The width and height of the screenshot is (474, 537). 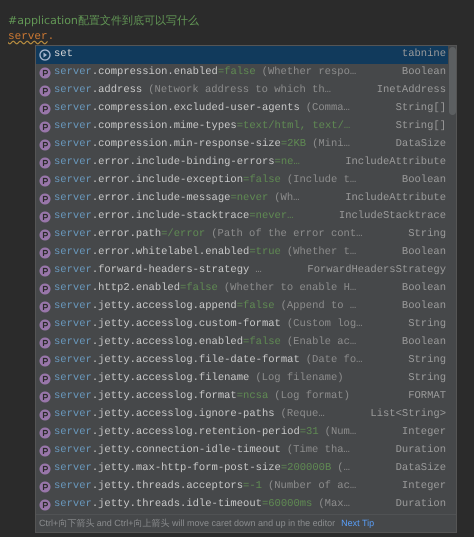 What do you see at coordinates (168, 486) in the screenshot?
I see `property-name: .jetty.threads.acceptors` at bounding box center [168, 486].